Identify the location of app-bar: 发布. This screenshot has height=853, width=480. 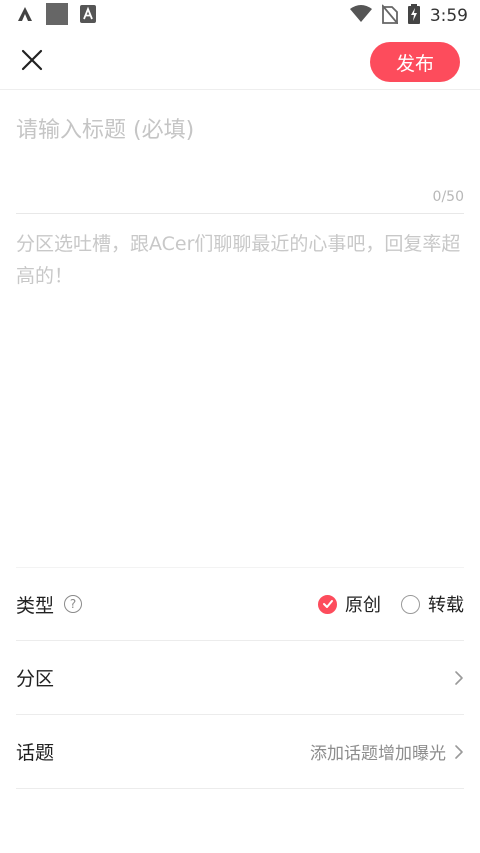
(240, 61).